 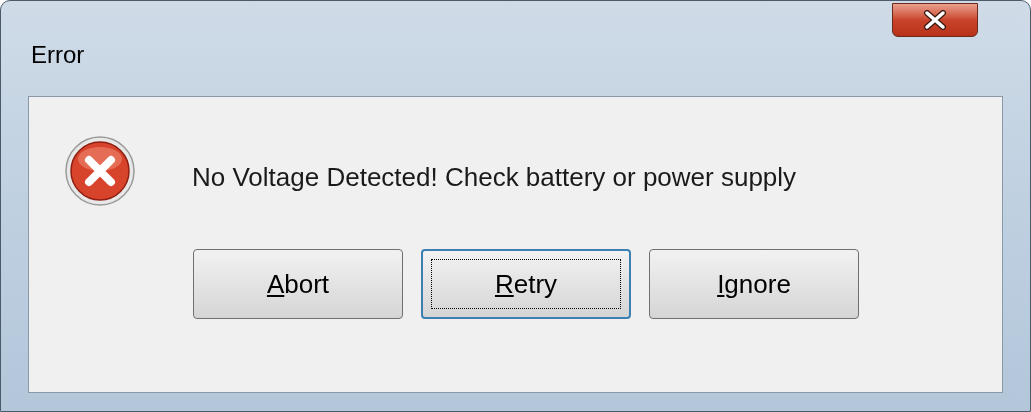 What do you see at coordinates (526, 284) in the screenshot?
I see `dialog-button: Retry` at bounding box center [526, 284].